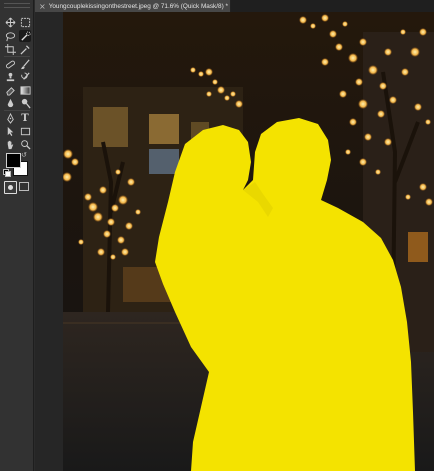 This screenshot has height=471, width=434. Describe the element at coordinates (10, 36) in the screenshot. I see `lasso-icon` at that location.